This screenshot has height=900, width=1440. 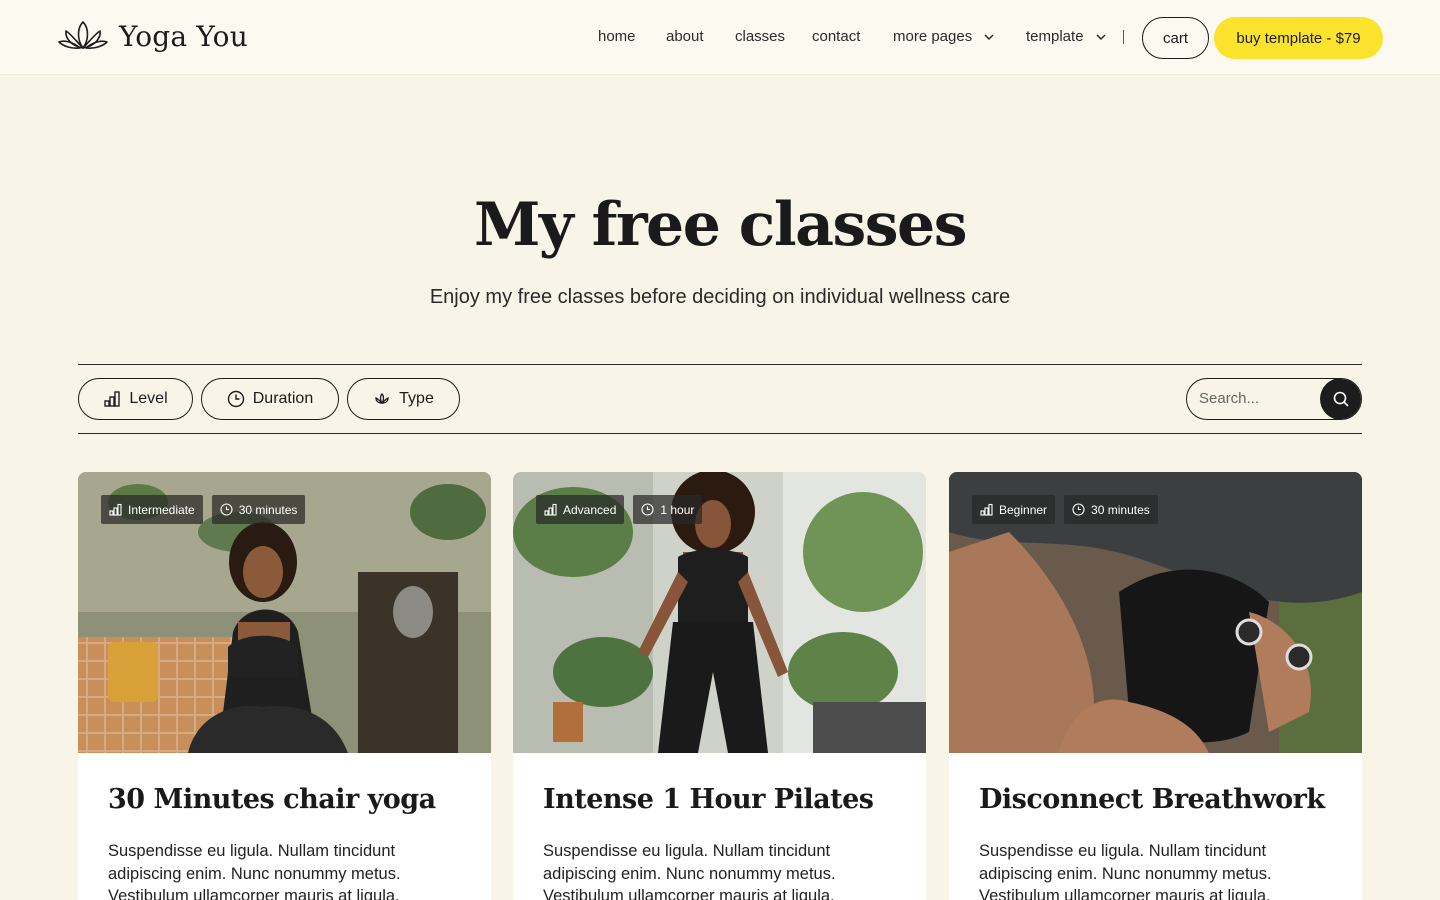 I want to click on search-button, so click(x=1340, y=399).